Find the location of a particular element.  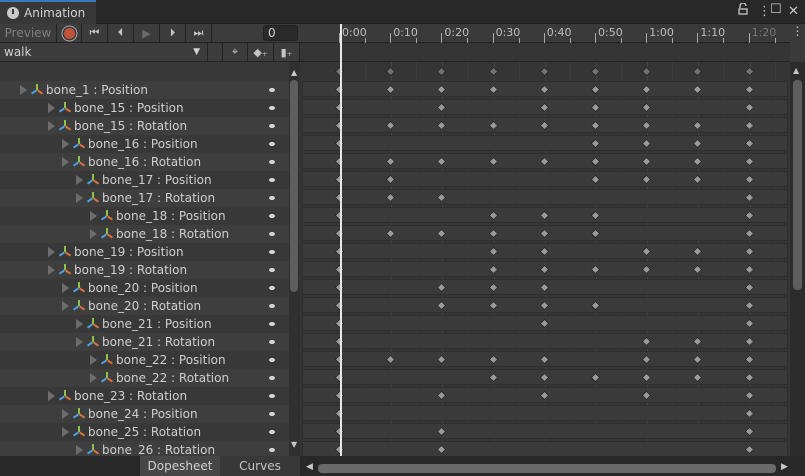

track-item: bone_19 : Position is located at coordinates (144, 252).